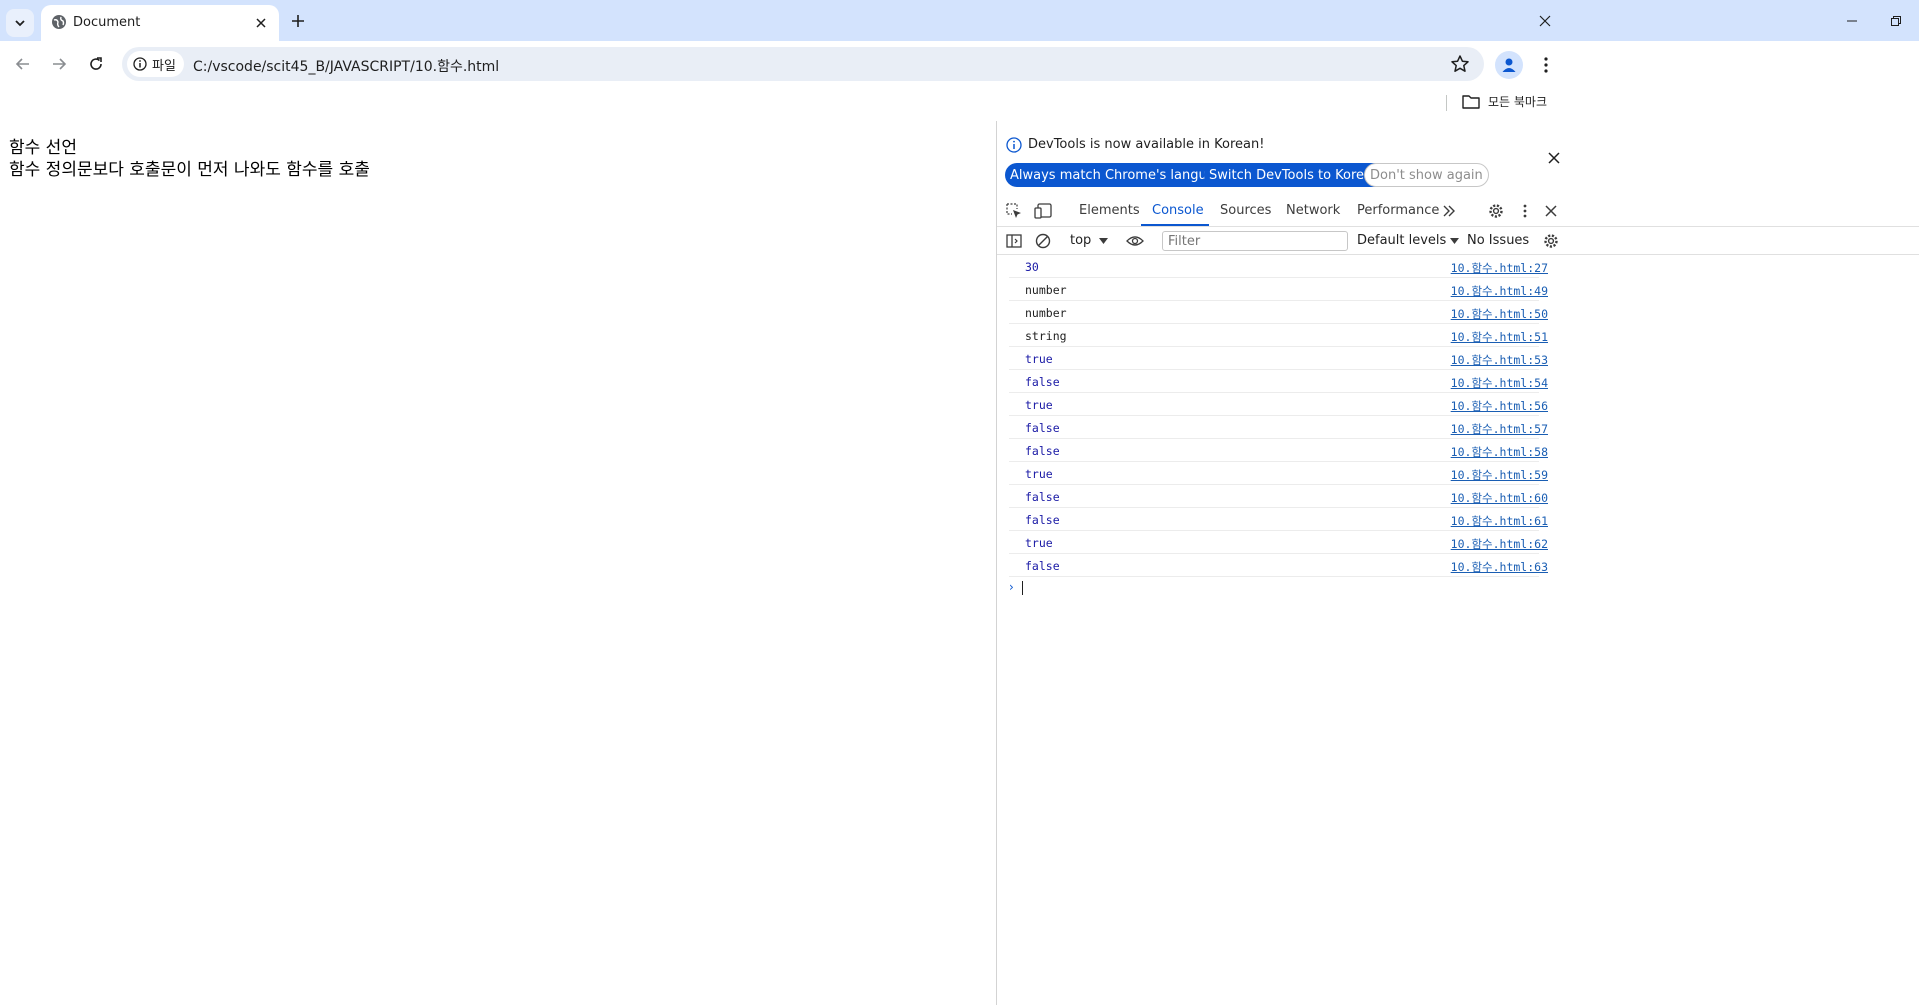  I want to click on back-button, so click(23, 64).